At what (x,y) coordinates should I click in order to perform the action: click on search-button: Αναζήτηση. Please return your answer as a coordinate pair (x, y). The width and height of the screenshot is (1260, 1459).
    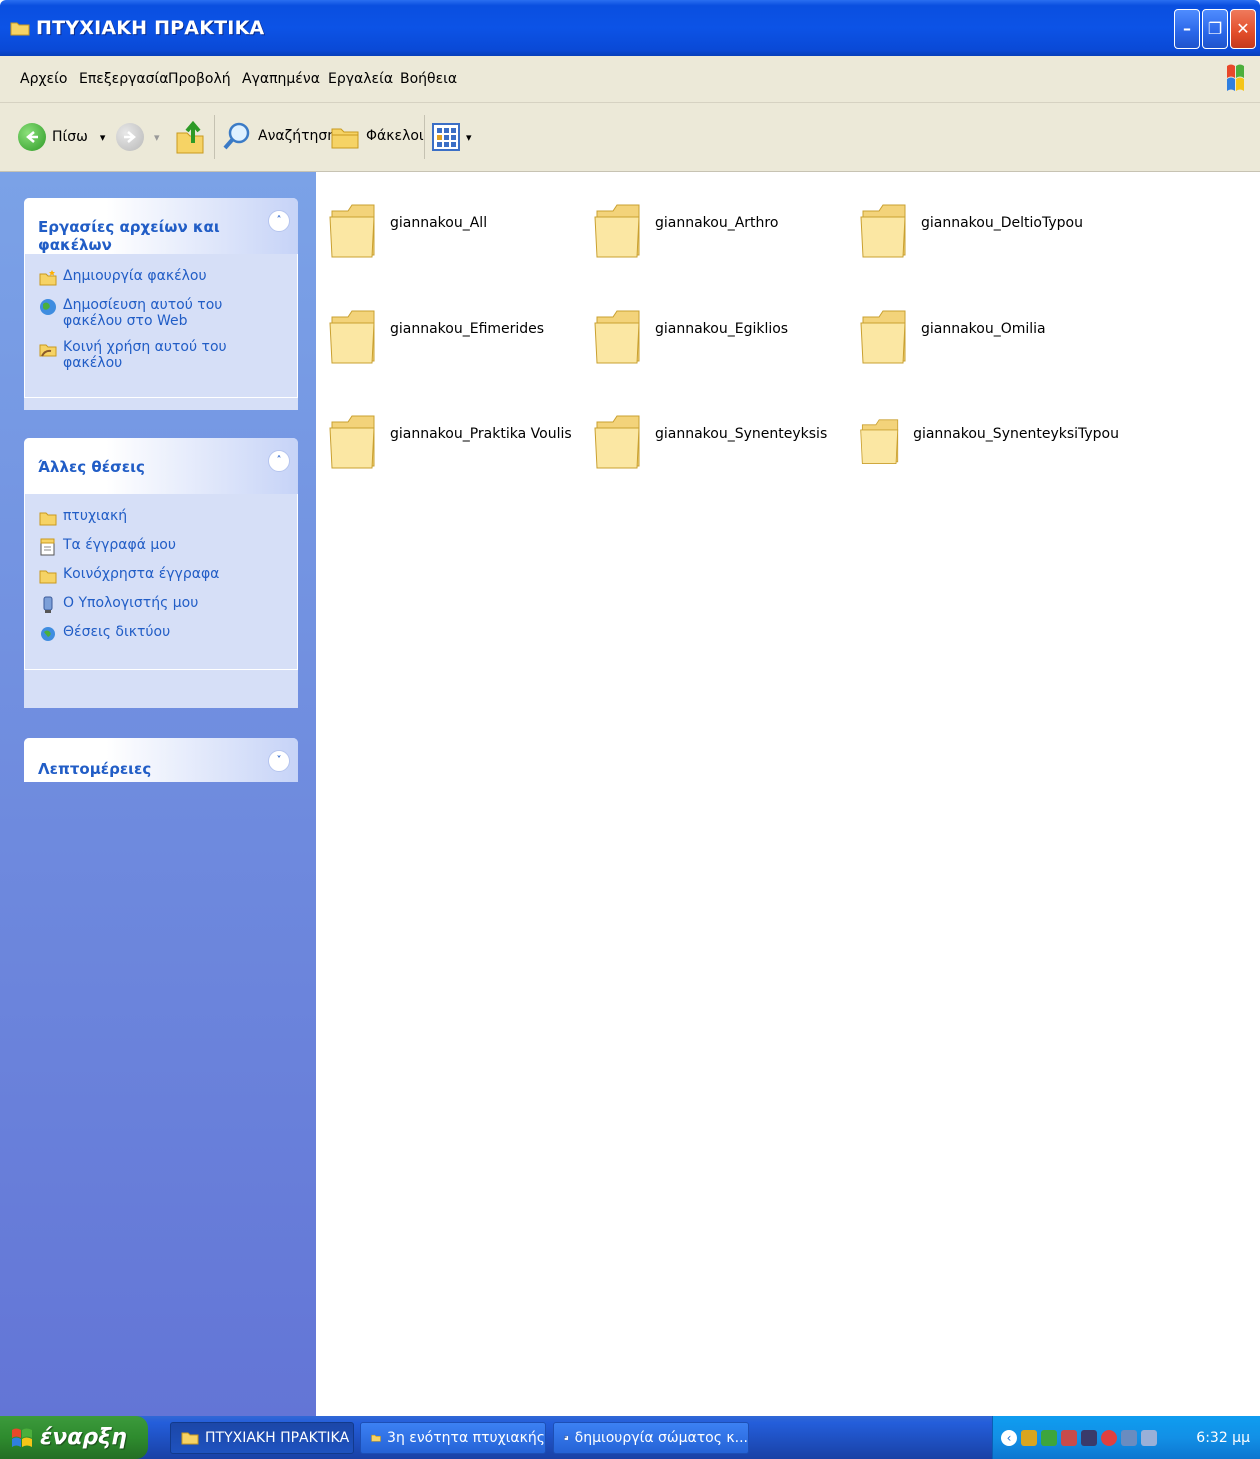
    Looking at the image, I should click on (279, 136).